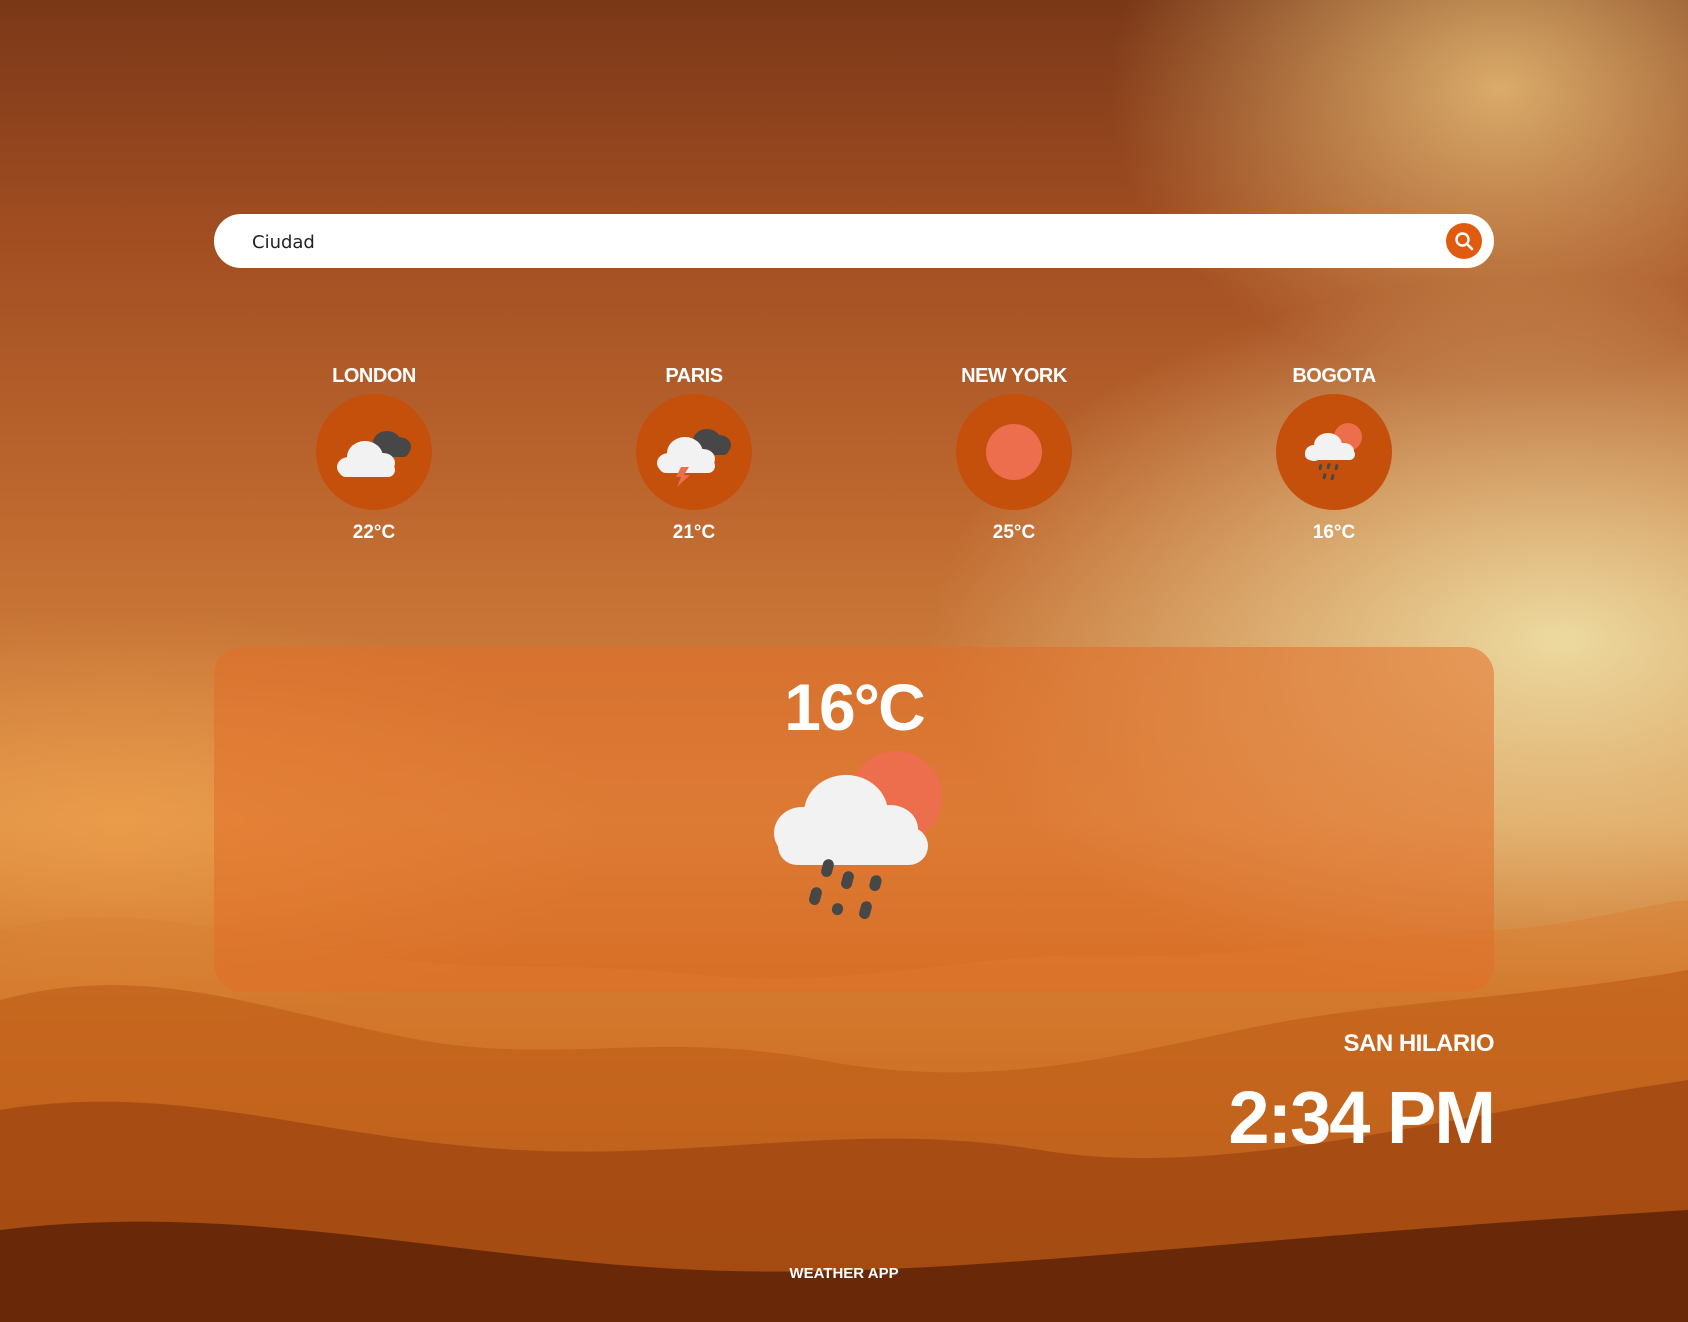 The image size is (1688, 1322). I want to click on city-card-paris: Paris 21°C, so click(694, 460).